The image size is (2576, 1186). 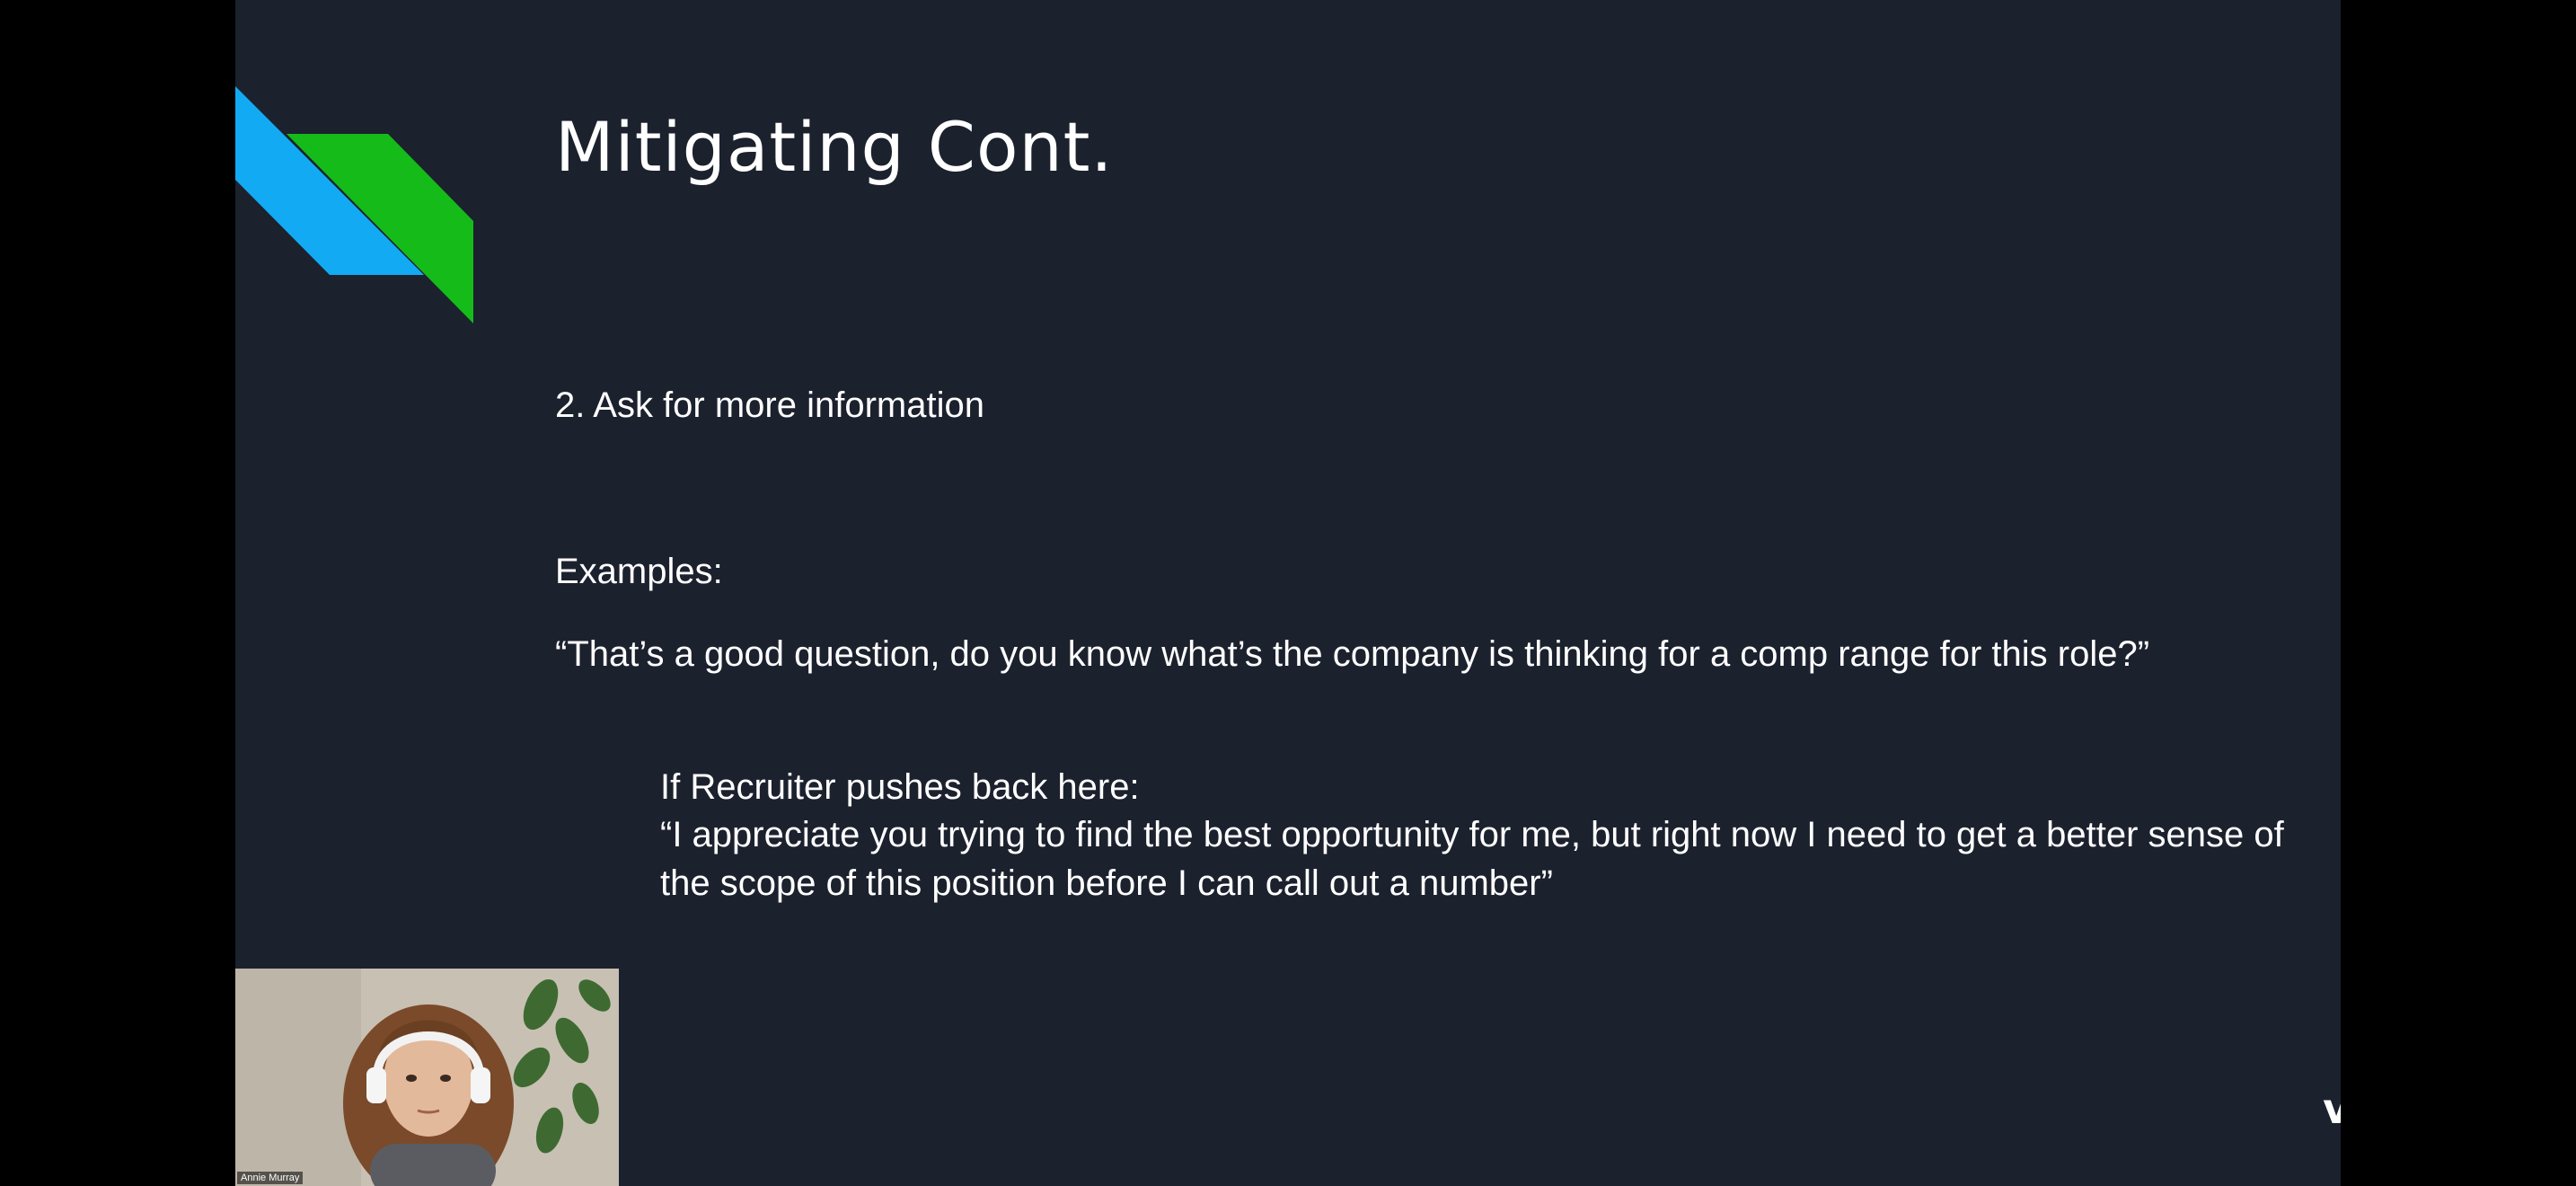 What do you see at coordinates (270, 1178) in the screenshot?
I see `participant-name-label: Annie Murray` at bounding box center [270, 1178].